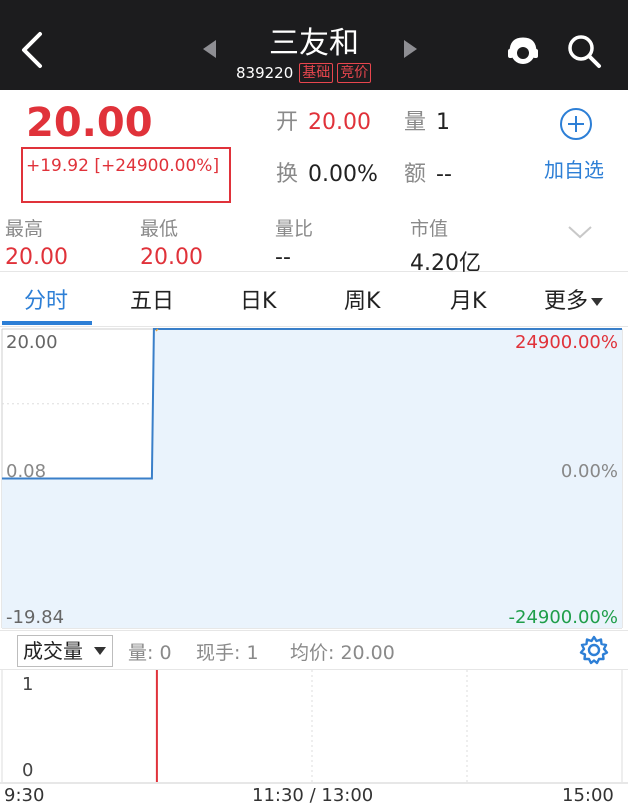 Image resolution: width=628 pixels, height=809 pixels. I want to click on stat-market-cap-label: 市值, so click(429, 229).